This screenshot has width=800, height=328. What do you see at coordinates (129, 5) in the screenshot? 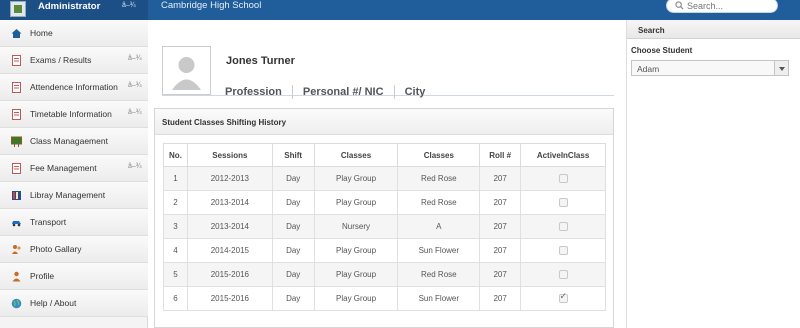
I see `user-caret-icon: â–¾` at bounding box center [129, 5].